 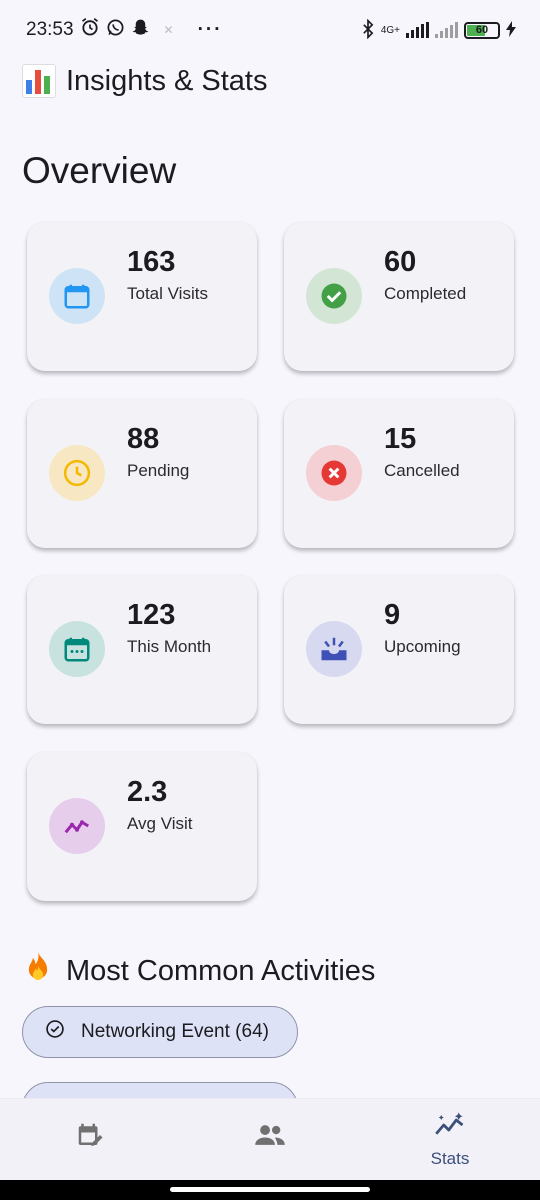 What do you see at coordinates (221, 970) in the screenshot?
I see `activities-title: Most Common Activities` at bounding box center [221, 970].